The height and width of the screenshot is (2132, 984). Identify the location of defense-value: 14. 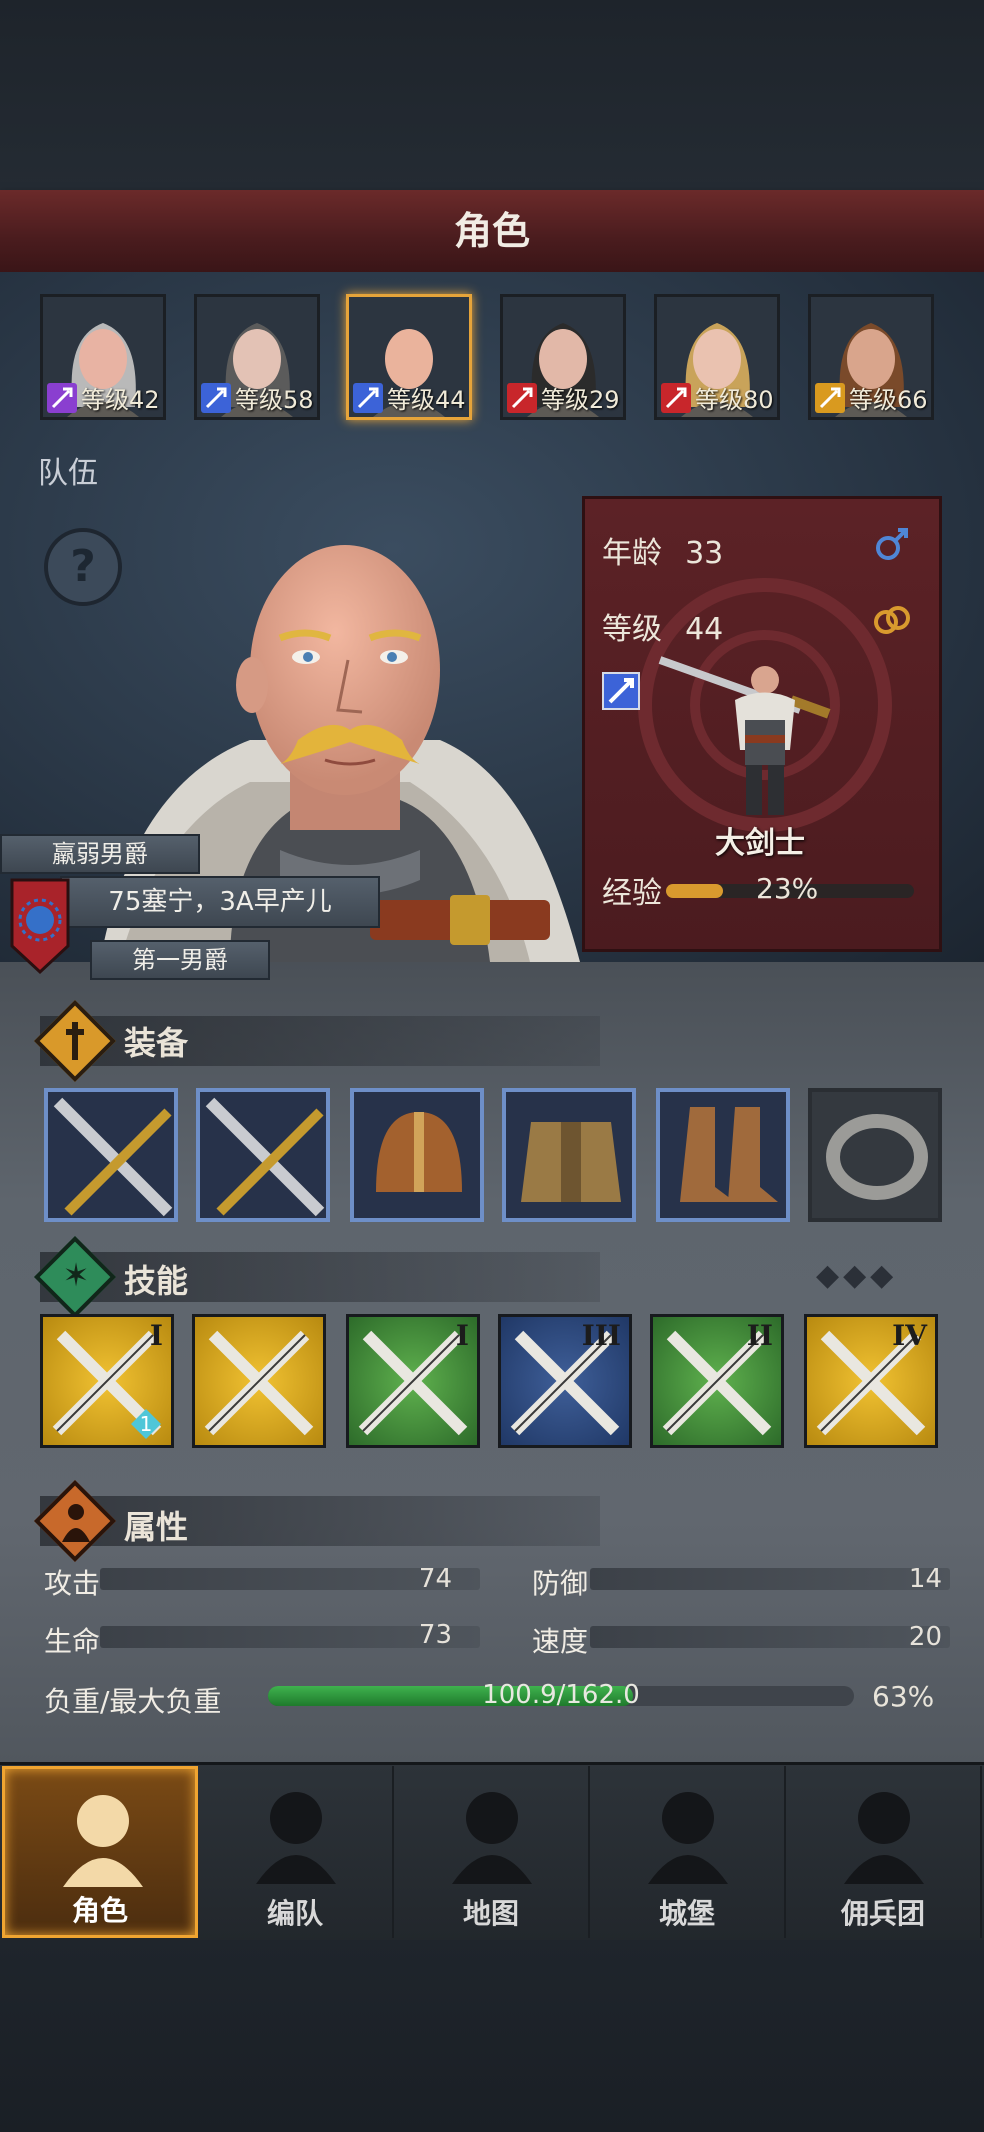
(925, 1579).